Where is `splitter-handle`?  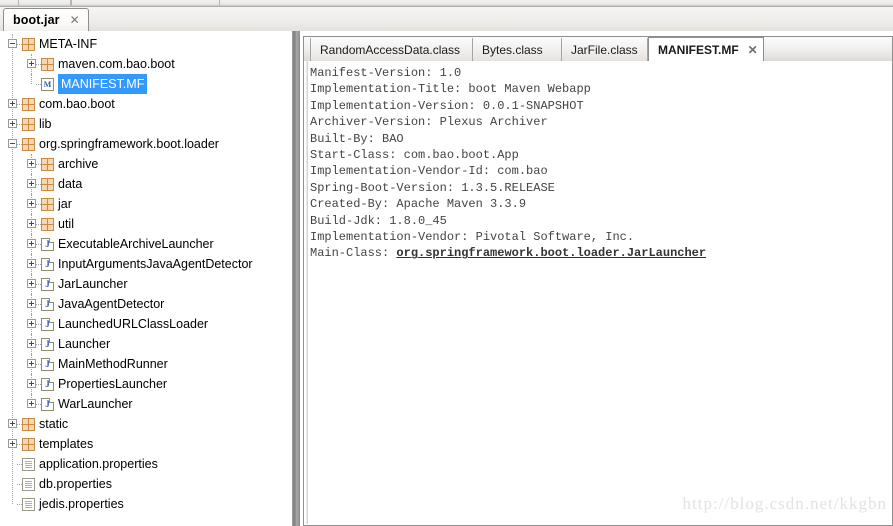 splitter-handle is located at coordinates (296, 278).